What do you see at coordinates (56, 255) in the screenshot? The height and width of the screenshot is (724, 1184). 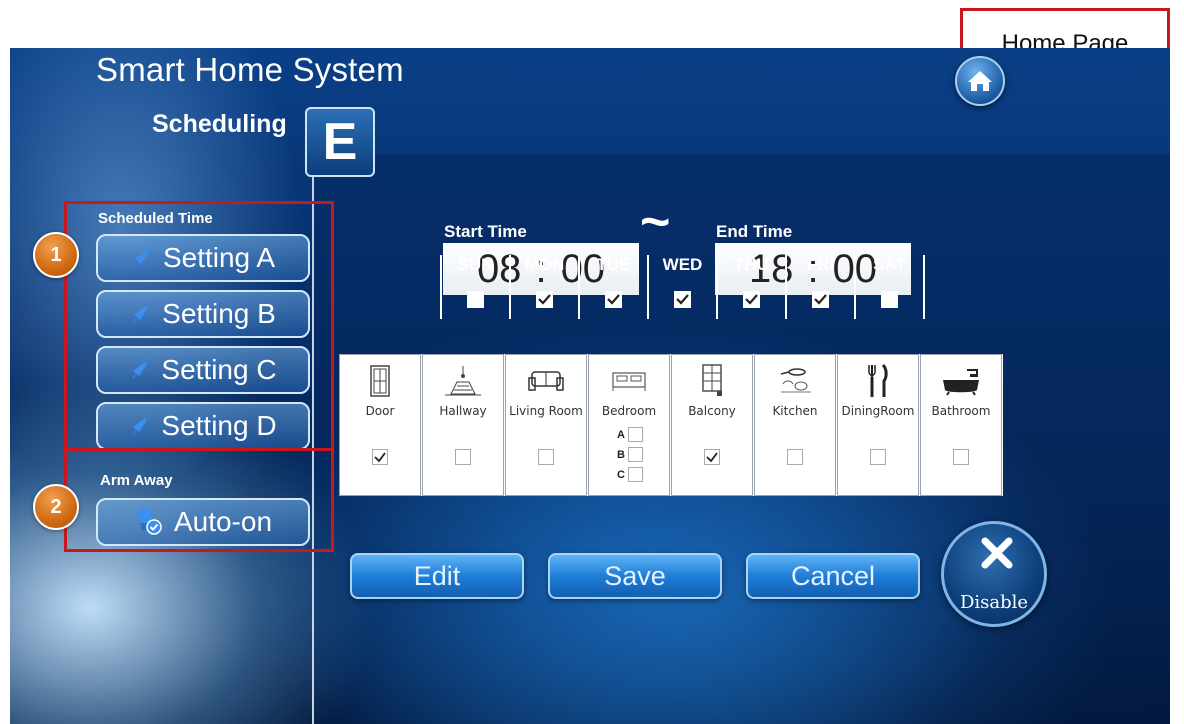 I see `annotation-marker-1: 1` at bounding box center [56, 255].